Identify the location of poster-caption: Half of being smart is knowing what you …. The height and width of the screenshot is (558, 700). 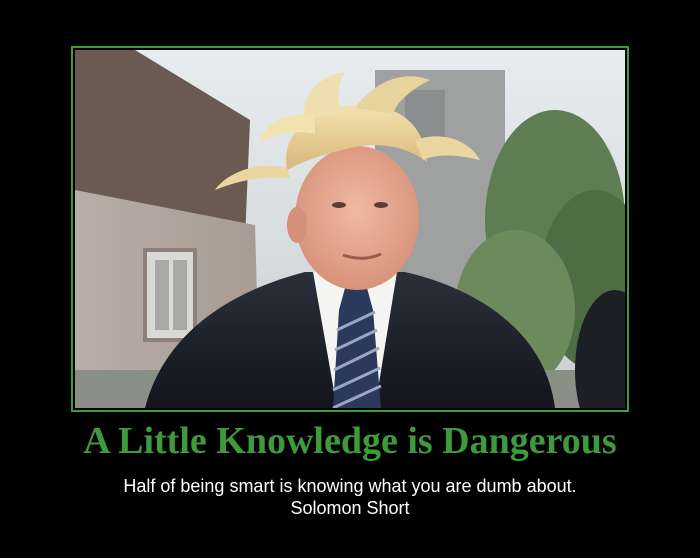
(350, 497).